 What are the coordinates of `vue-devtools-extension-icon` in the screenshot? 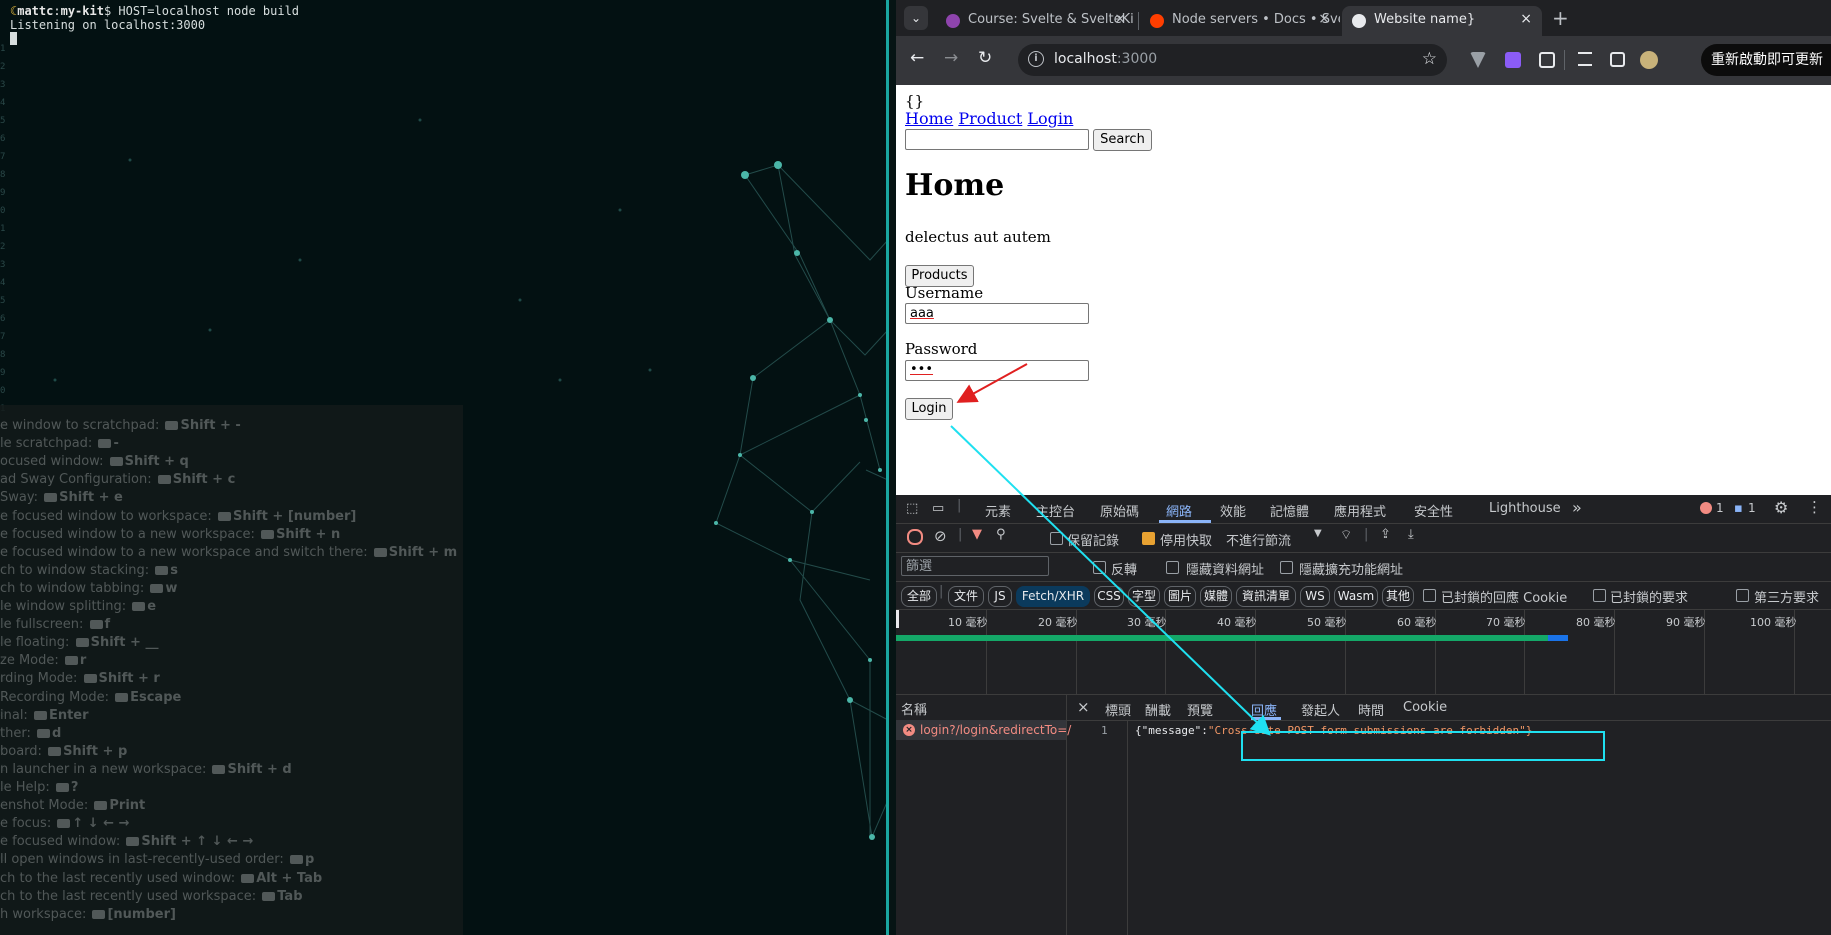 It's located at (1478, 60).